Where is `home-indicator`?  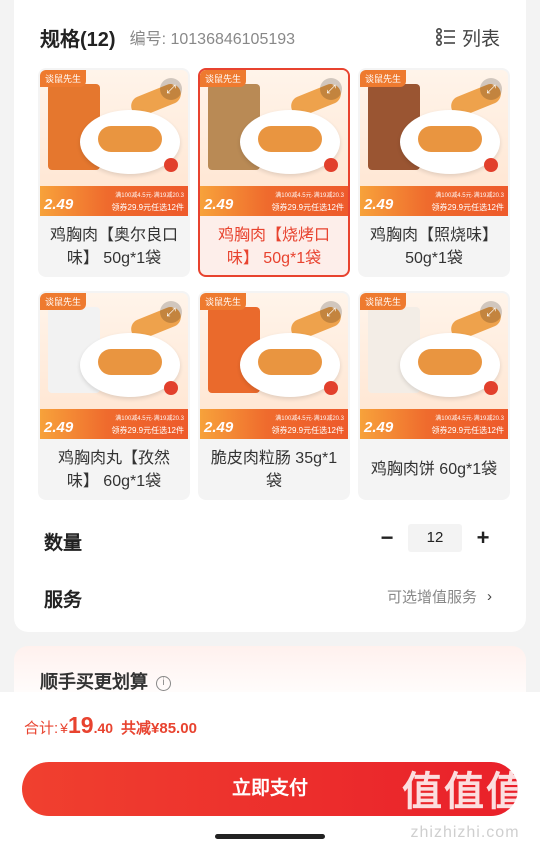 home-indicator is located at coordinates (270, 836).